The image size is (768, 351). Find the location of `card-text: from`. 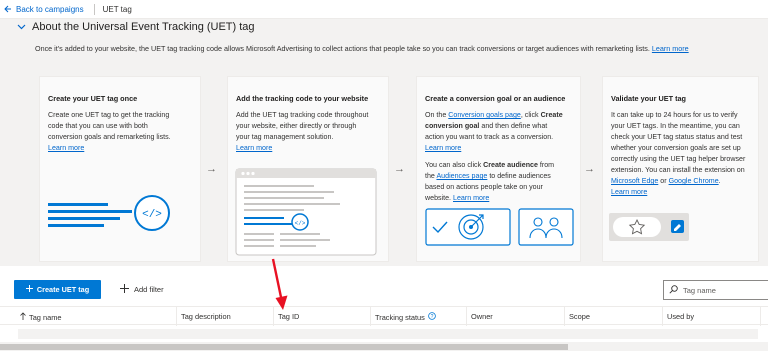

card-text: from is located at coordinates (546, 165).